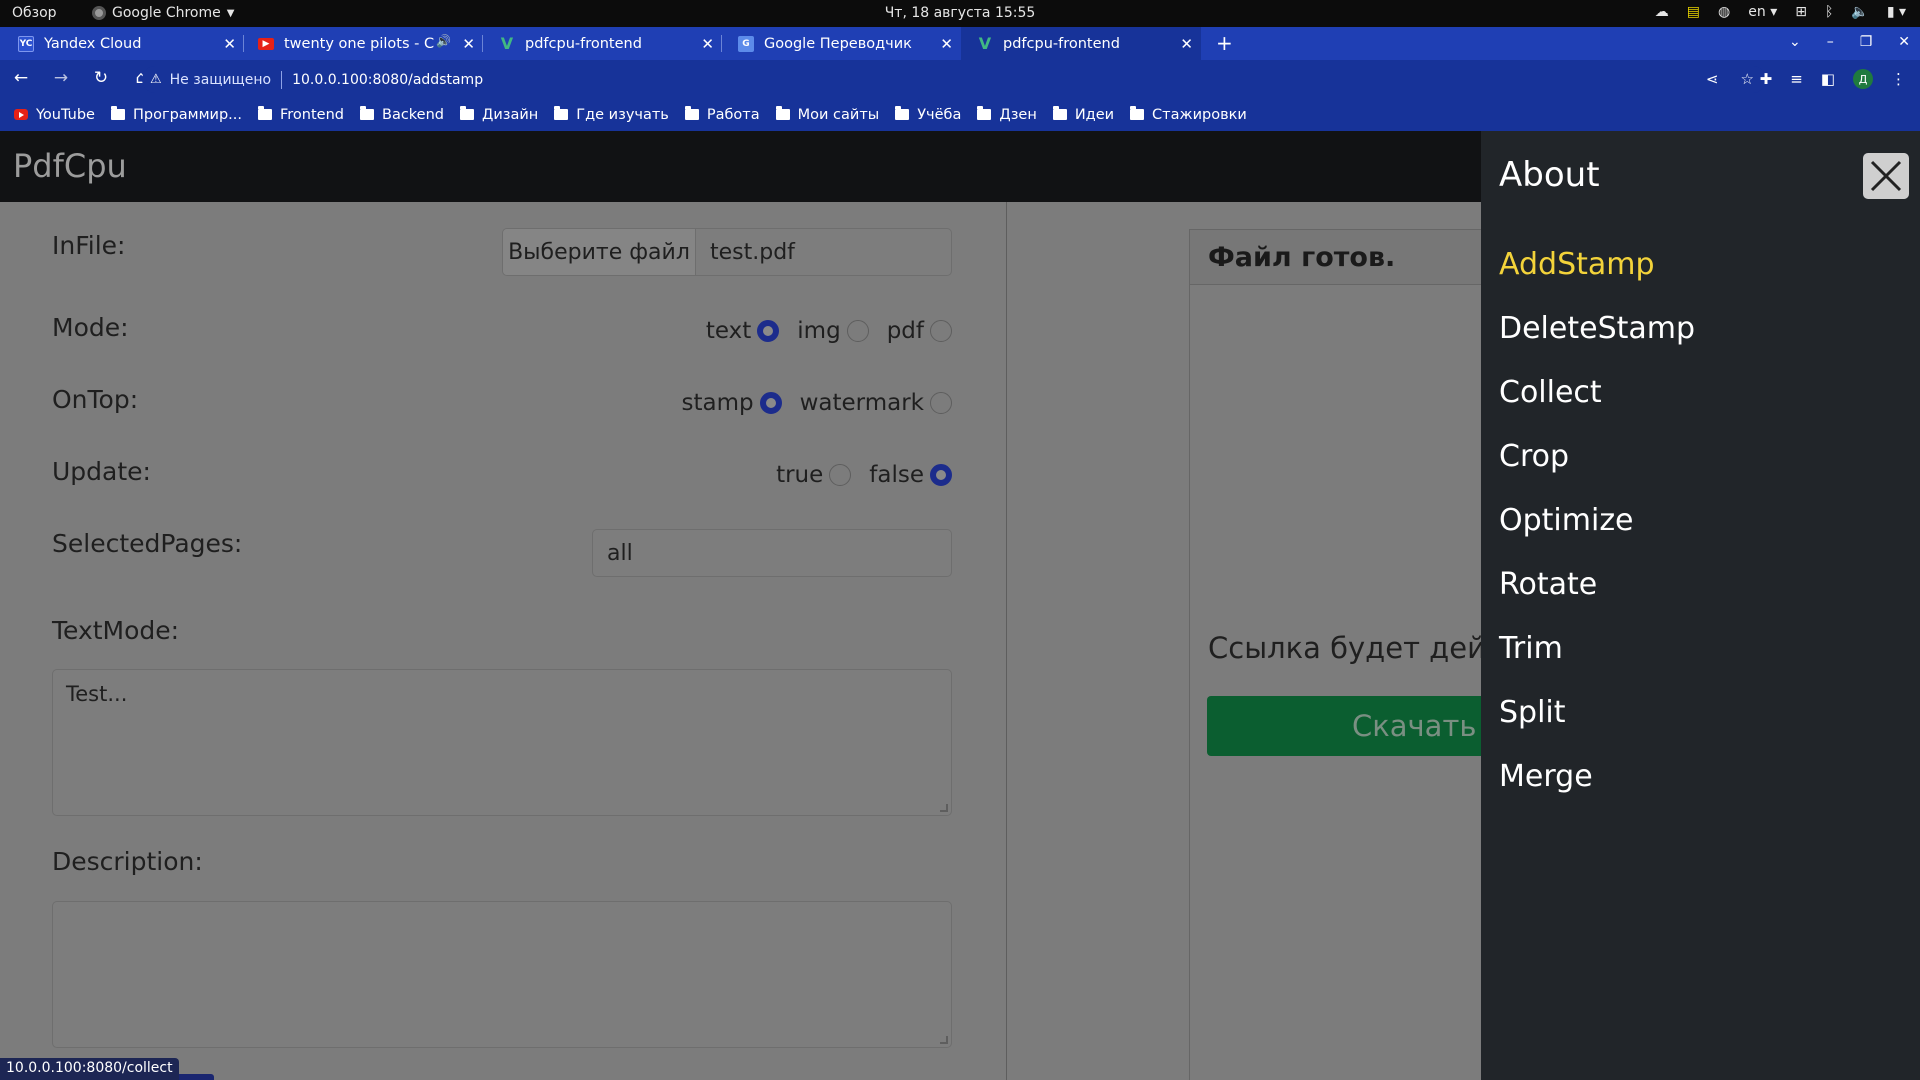  Describe the element at coordinates (1780, 12) in the screenshot. I see `system-tray: ☁ ▤ ◍ en ▾ ⊞ ᛒ 🔈 ▮ ▾` at that location.